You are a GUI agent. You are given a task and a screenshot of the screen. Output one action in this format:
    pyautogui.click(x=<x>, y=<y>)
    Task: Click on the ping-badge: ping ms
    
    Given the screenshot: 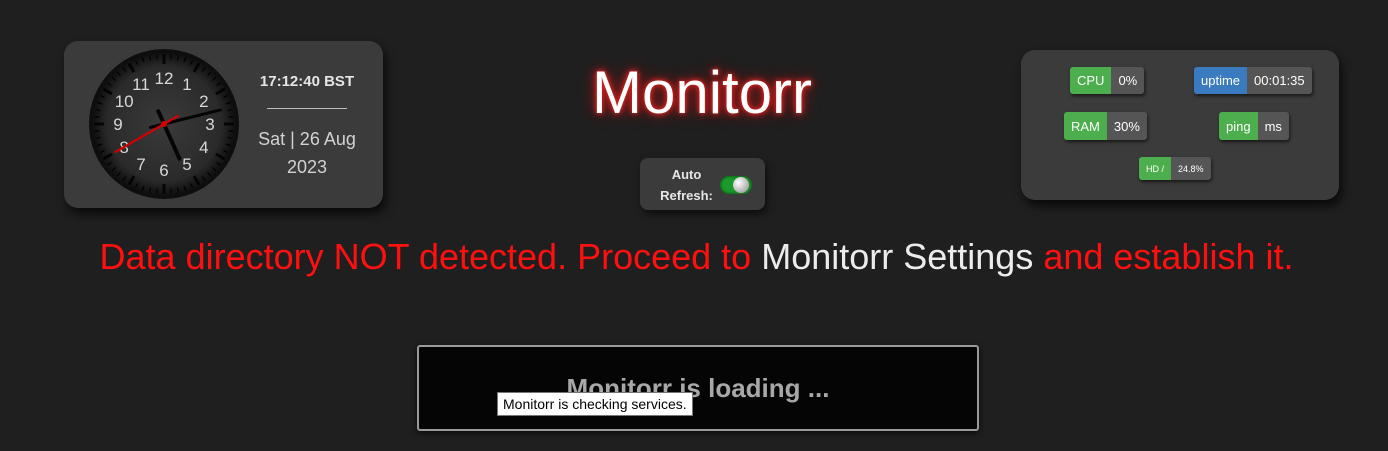 What is the action you would take?
    pyautogui.click(x=1254, y=126)
    